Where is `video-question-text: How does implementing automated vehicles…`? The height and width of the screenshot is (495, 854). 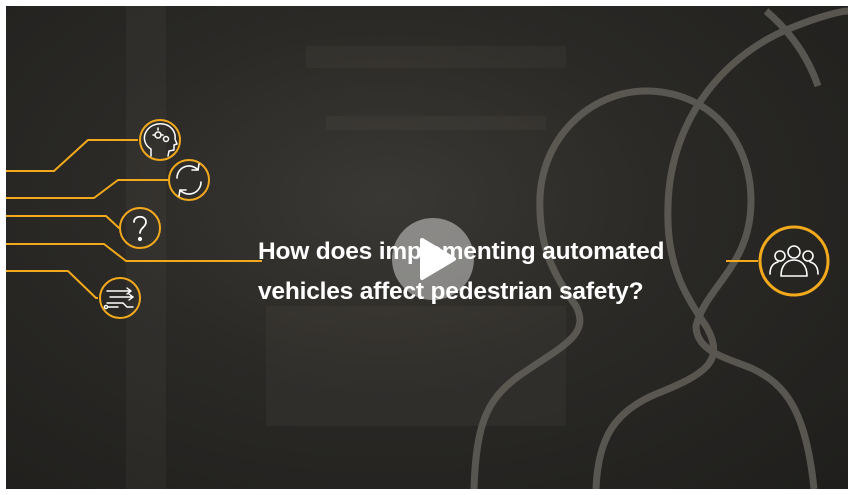
video-question-text: How does implementing automated vehicles… is located at coordinates (518, 272).